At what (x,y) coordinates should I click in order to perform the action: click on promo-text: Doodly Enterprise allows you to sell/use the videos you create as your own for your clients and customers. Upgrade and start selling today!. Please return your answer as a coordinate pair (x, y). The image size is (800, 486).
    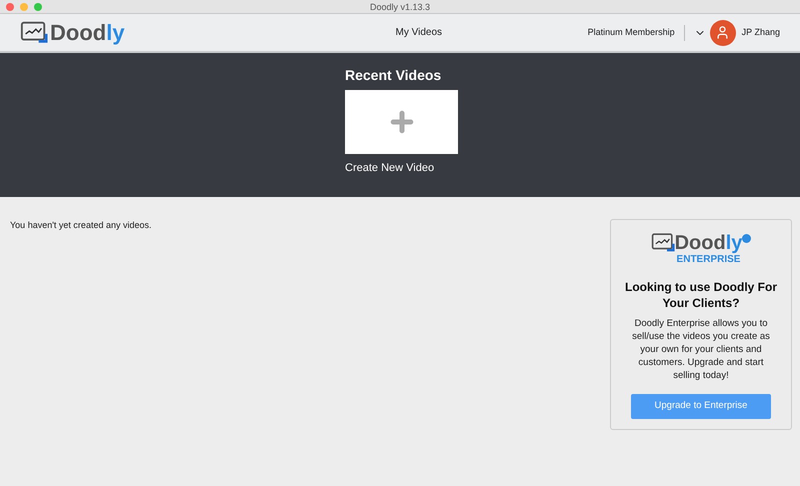
    Looking at the image, I should click on (701, 349).